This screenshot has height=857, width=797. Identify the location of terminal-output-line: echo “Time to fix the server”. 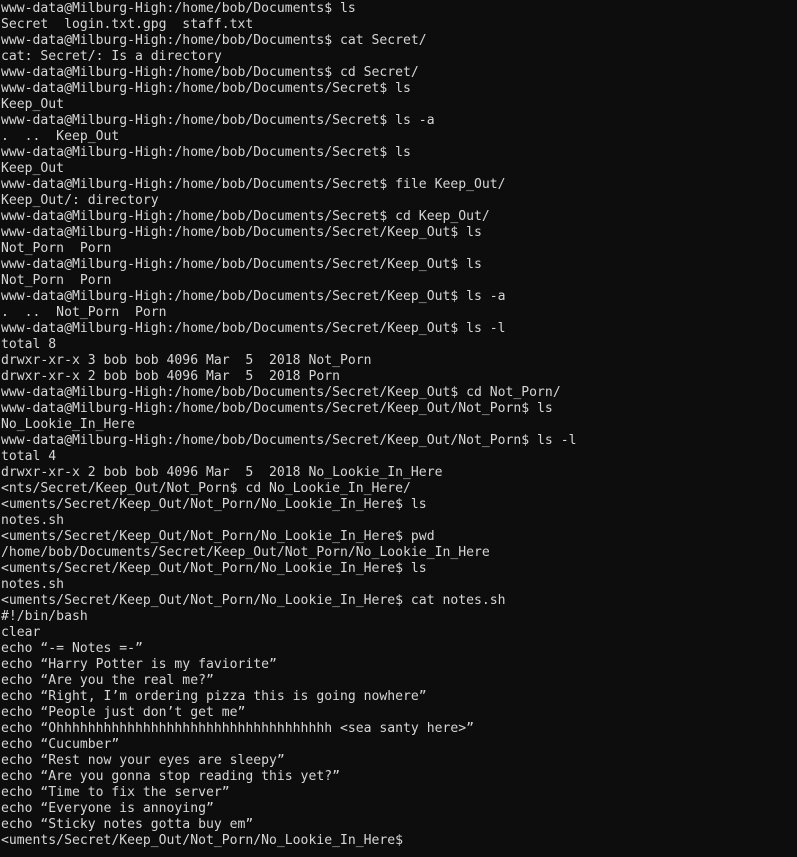
(115, 792).